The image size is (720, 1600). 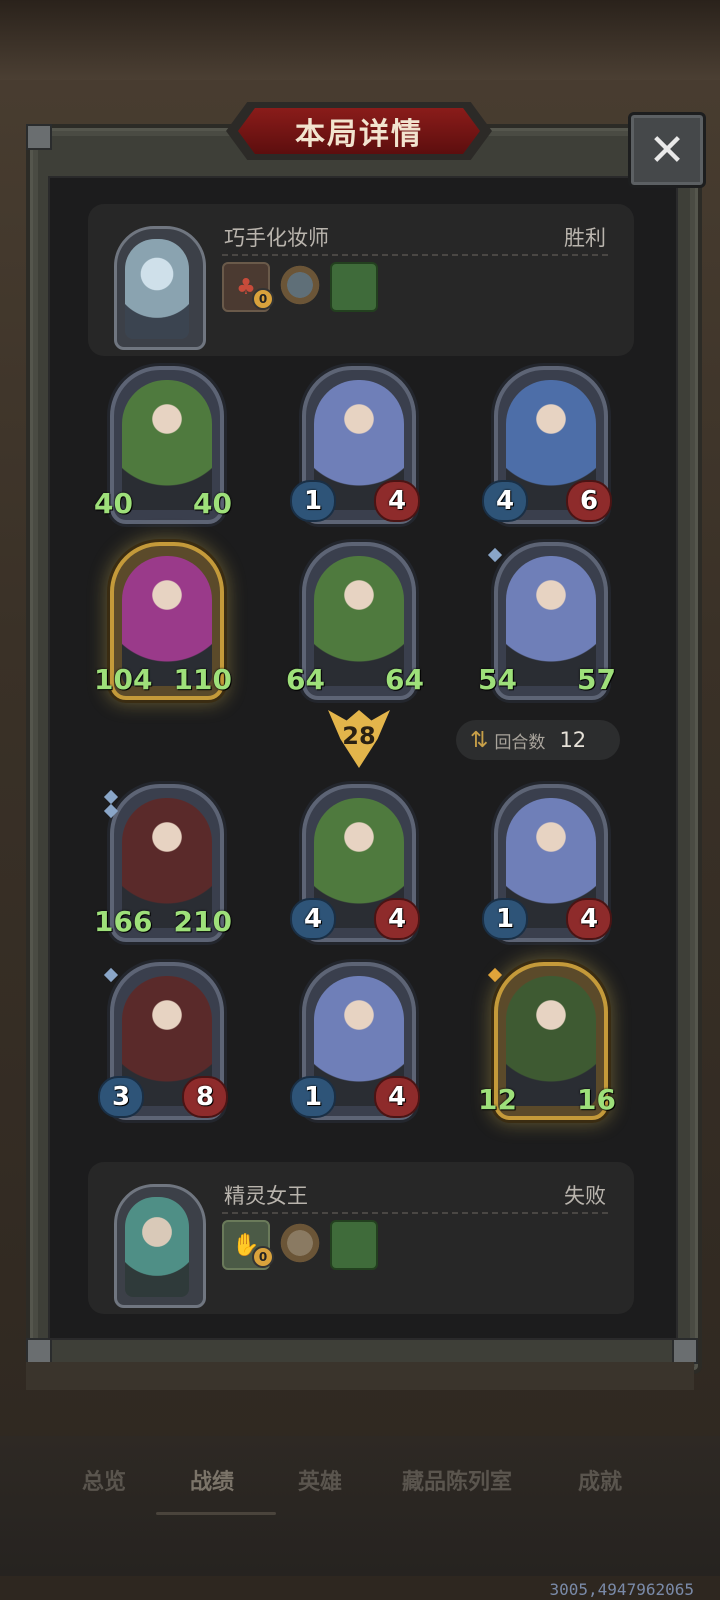 I want to click on loser-card: 精灵女王 失败 ✋ 0, so click(x=361, y=1238).